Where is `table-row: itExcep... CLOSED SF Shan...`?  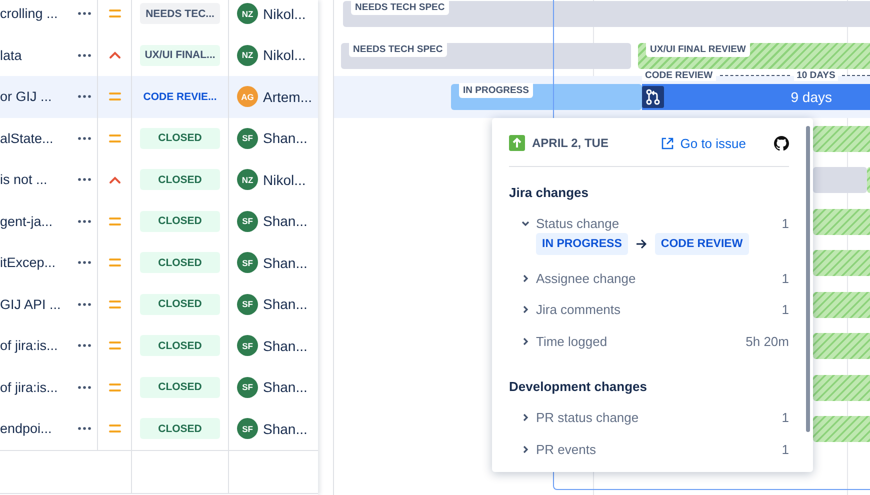
table-row: itExcep... CLOSED SF Shan... is located at coordinates (159, 263).